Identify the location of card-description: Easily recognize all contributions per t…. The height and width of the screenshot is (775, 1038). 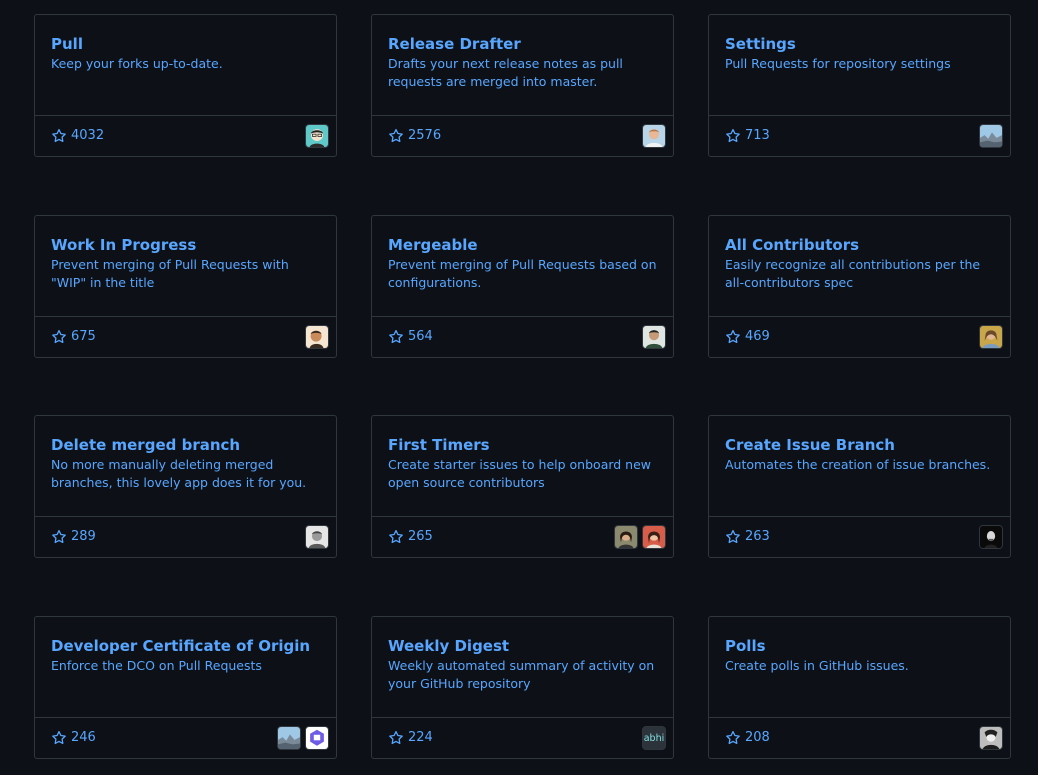
(853, 273).